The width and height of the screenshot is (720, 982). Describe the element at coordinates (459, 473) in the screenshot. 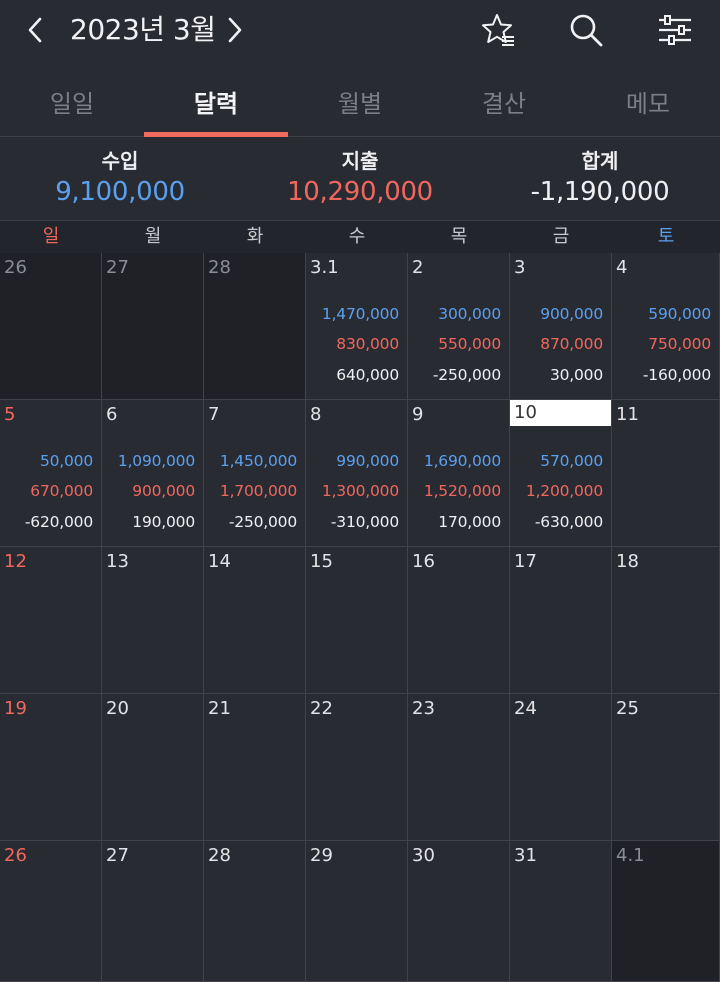

I see `calendar-day-cell: 9 1,690,000 1,520,000 170,000` at that location.